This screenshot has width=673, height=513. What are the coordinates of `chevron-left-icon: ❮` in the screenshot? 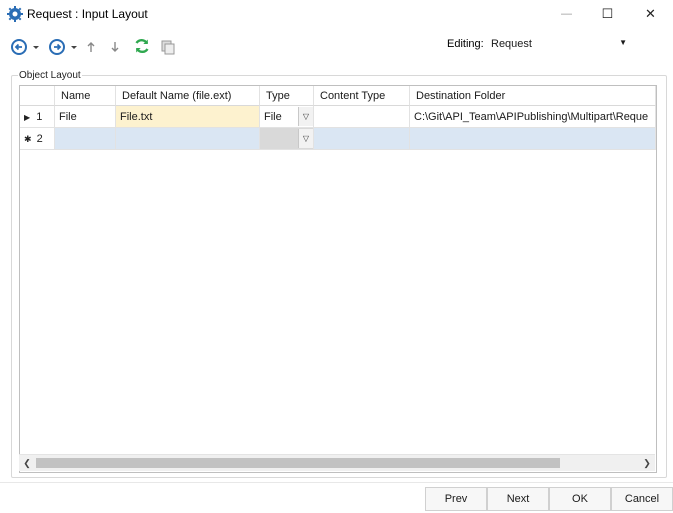 It's located at (27, 462).